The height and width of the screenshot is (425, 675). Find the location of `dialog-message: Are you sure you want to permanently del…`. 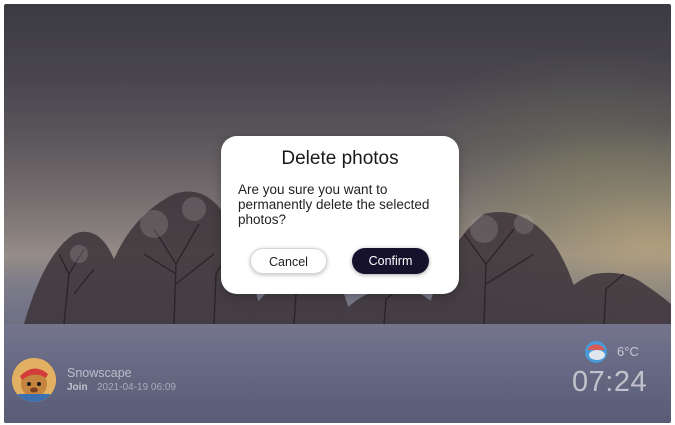

dialog-message: Are you sure you want to permanently del… is located at coordinates (334, 204).